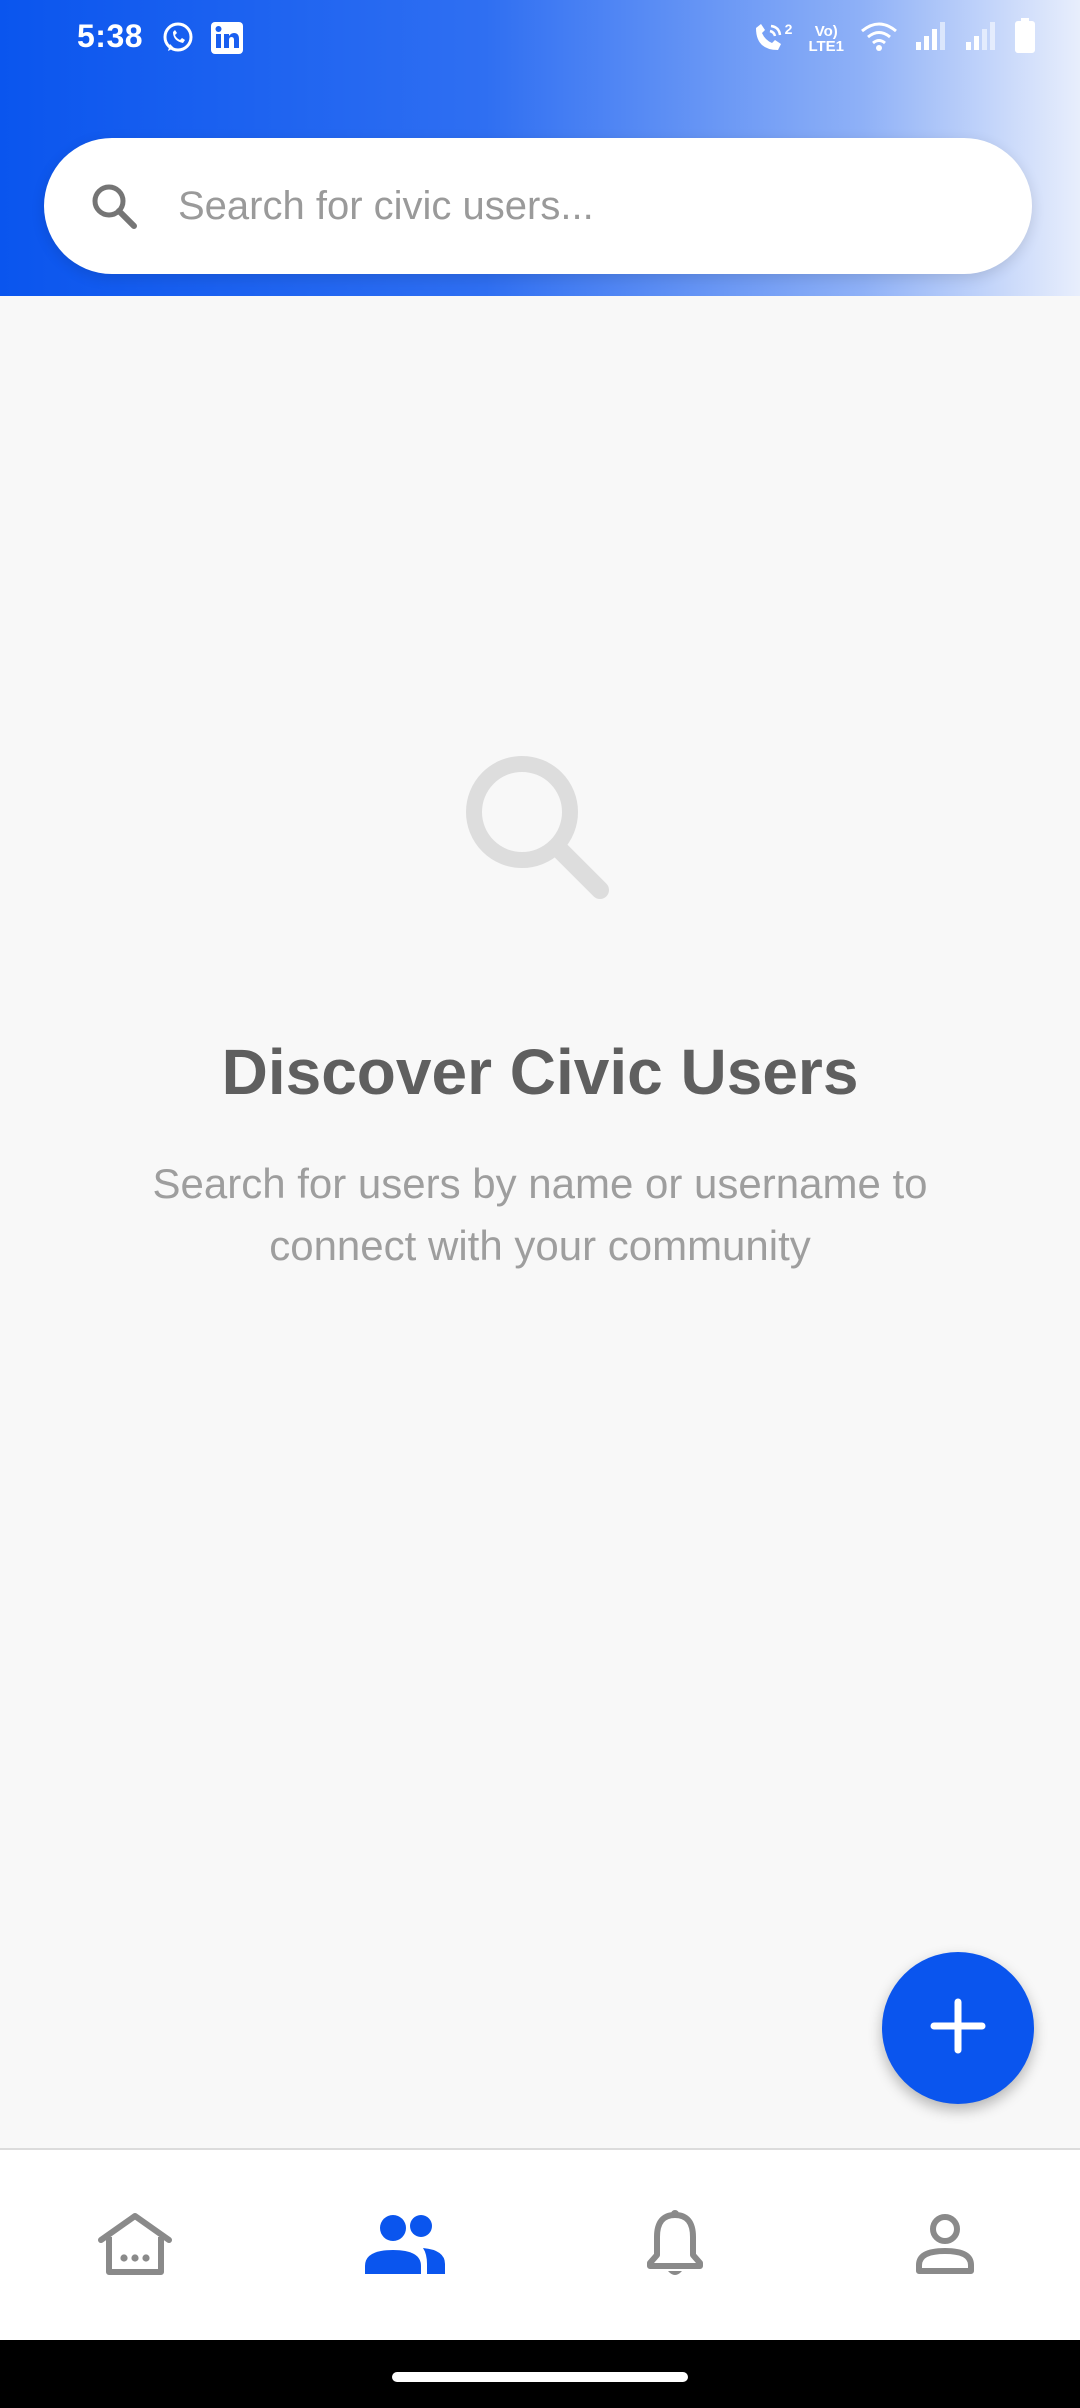 This screenshot has height=2408, width=1080. I want to click on home-icon, so click(135, 2246).